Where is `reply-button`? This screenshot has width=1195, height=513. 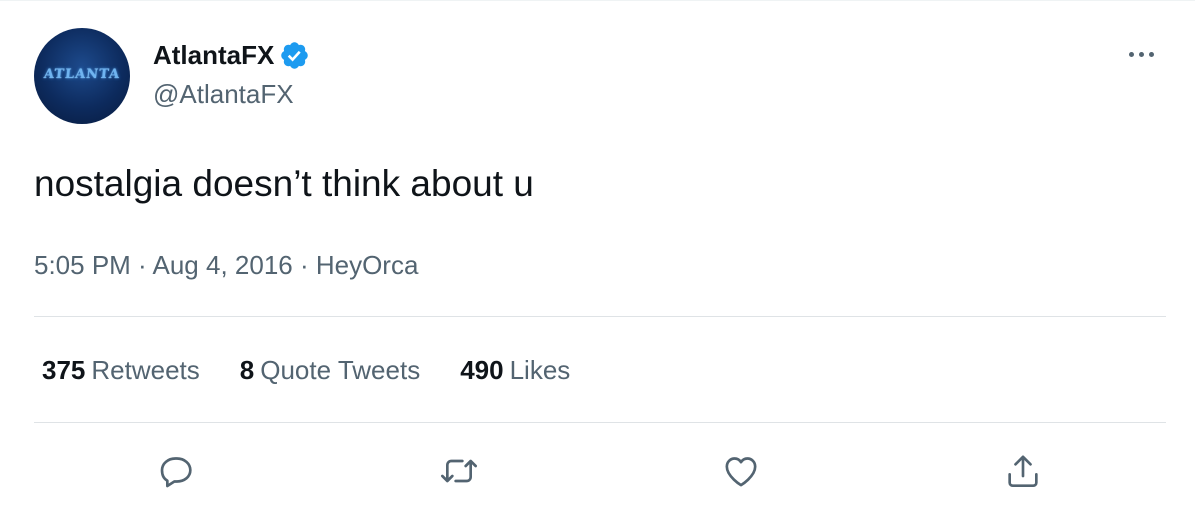
reply-button is located at coordinates (177, 471).